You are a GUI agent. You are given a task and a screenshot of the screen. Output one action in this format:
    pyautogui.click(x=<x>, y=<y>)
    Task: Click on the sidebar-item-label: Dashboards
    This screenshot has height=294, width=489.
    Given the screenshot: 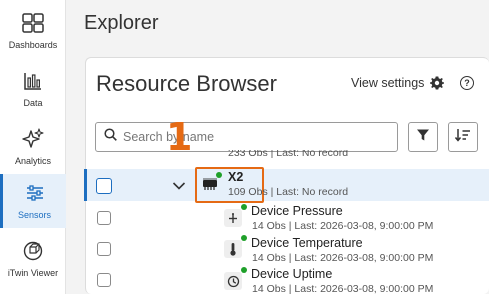 What is the action you would take?
    pyautogui.click(x=33, y=45)
    